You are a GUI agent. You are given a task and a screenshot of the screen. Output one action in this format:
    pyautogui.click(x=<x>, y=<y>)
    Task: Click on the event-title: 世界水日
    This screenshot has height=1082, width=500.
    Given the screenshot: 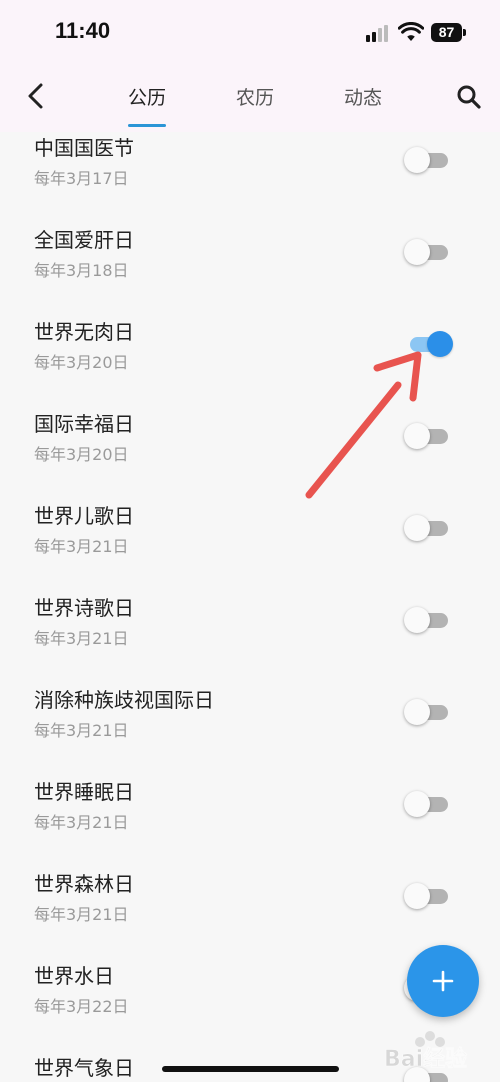 What is the action you would take?
    pyautogui.click(x=74, y=976)
    